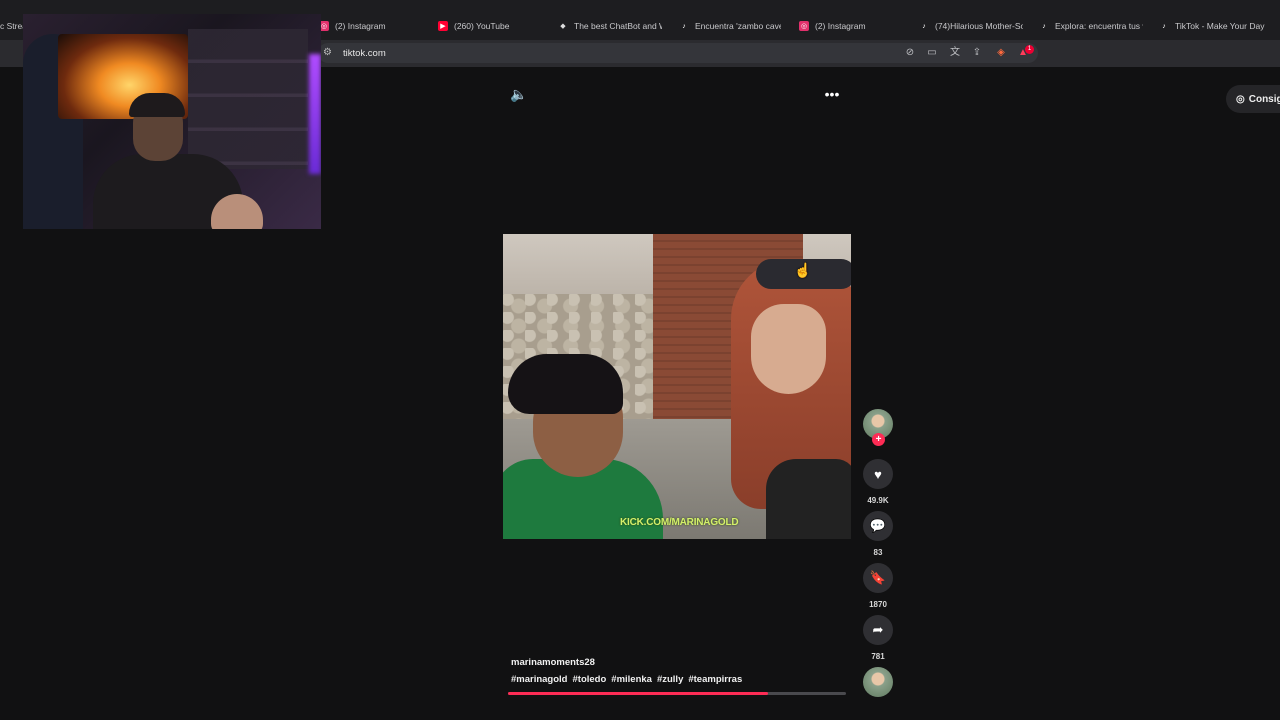 This screenshot has width=1280, height=720. What do you see at coordinates (878, 526) in the screenshot?
I see `comment-icon: 💬` at bounding box center [878, 526].